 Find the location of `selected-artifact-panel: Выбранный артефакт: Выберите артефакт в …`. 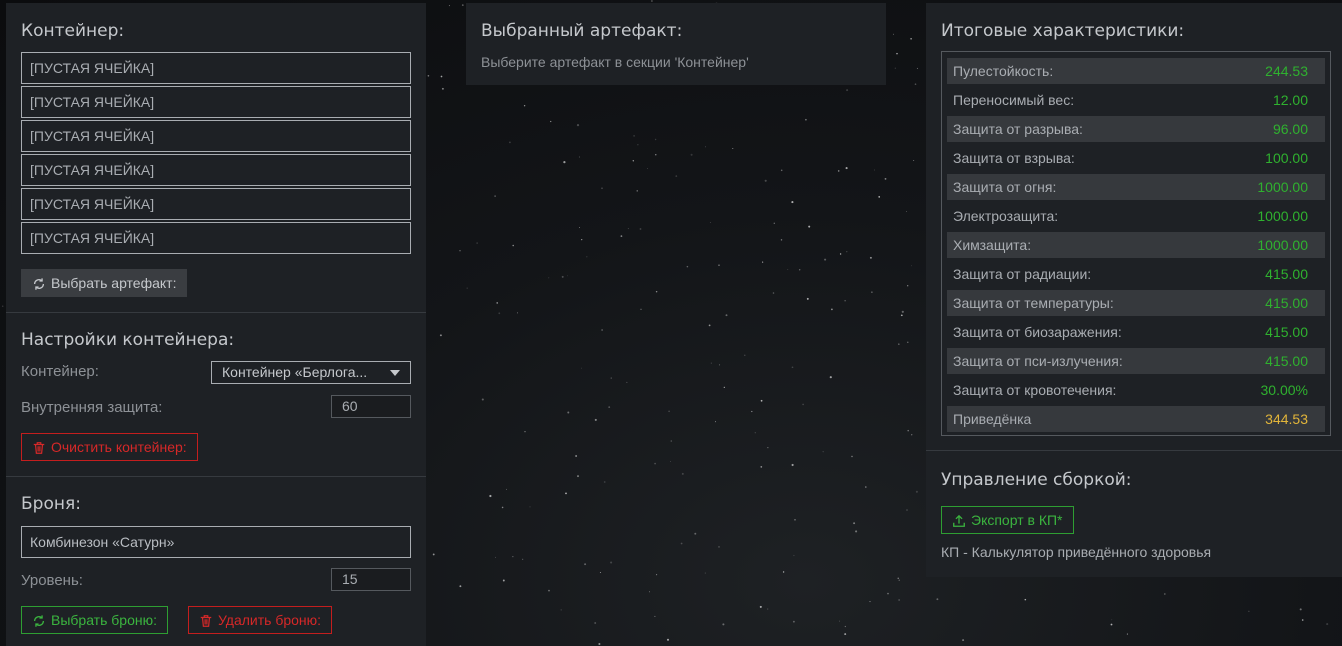

selected-artifact-panel: Выбранный артефакт: Выберите артефакт в … is located at coordinates (676, 44).